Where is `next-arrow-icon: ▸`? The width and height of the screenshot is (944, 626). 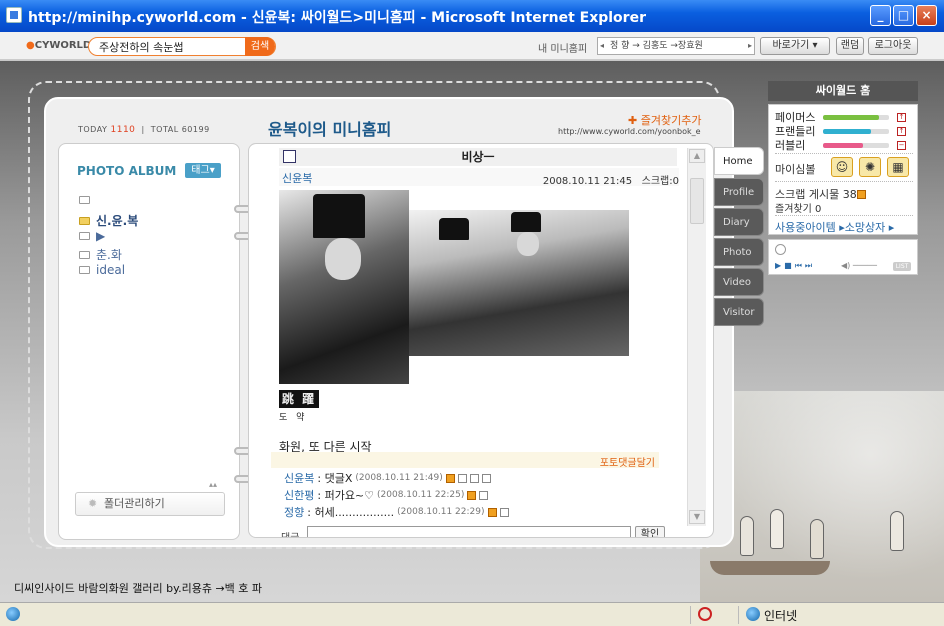
next-arrow-icon: ▸ is located at coordinates (750, 46).